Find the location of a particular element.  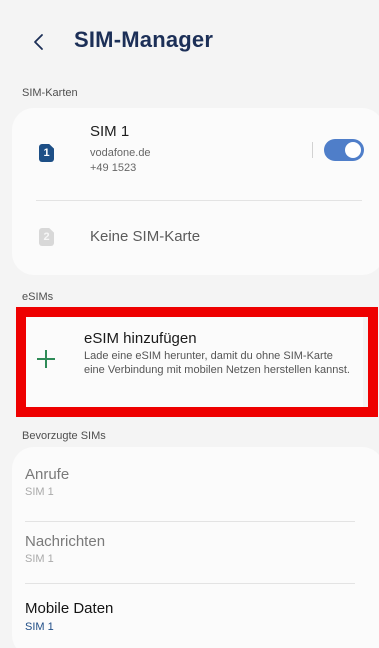

page-title: SIM-Manager is located at coordinates (144, 39).